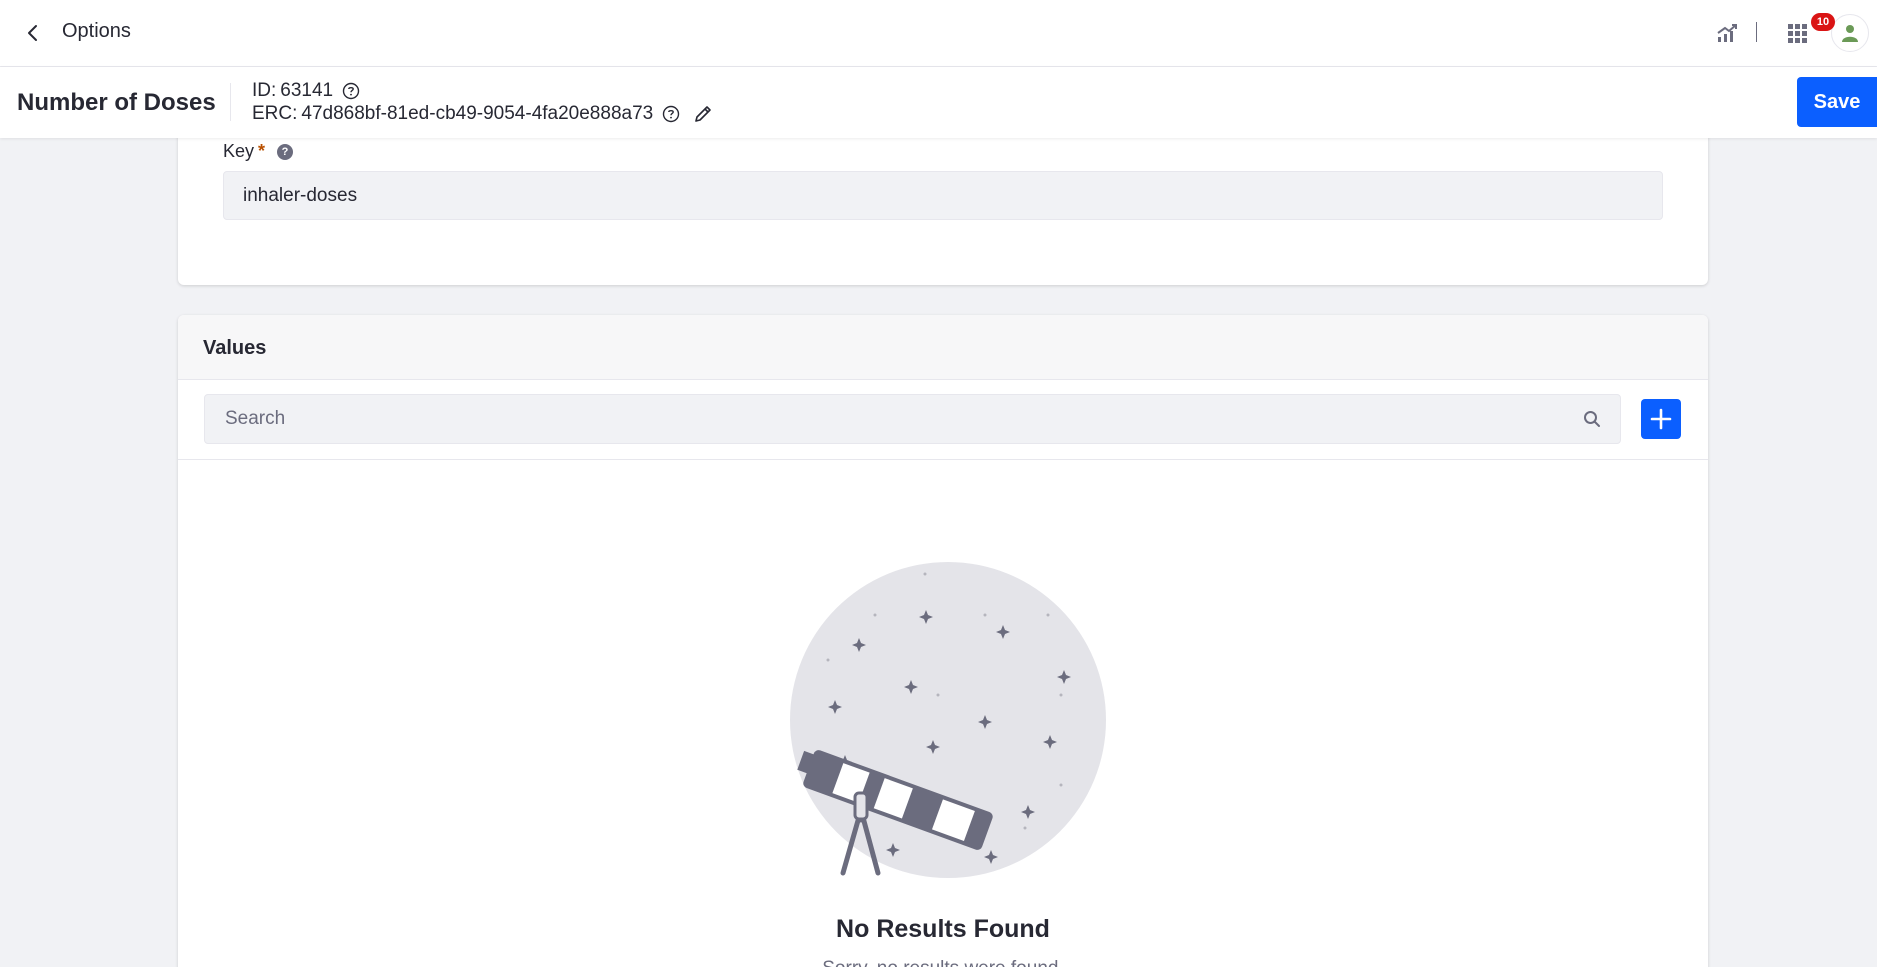 The image size is (1877, 967). Describe the element at coordinates (230, 102) in the screenshot. I see `header-divider` at that location.